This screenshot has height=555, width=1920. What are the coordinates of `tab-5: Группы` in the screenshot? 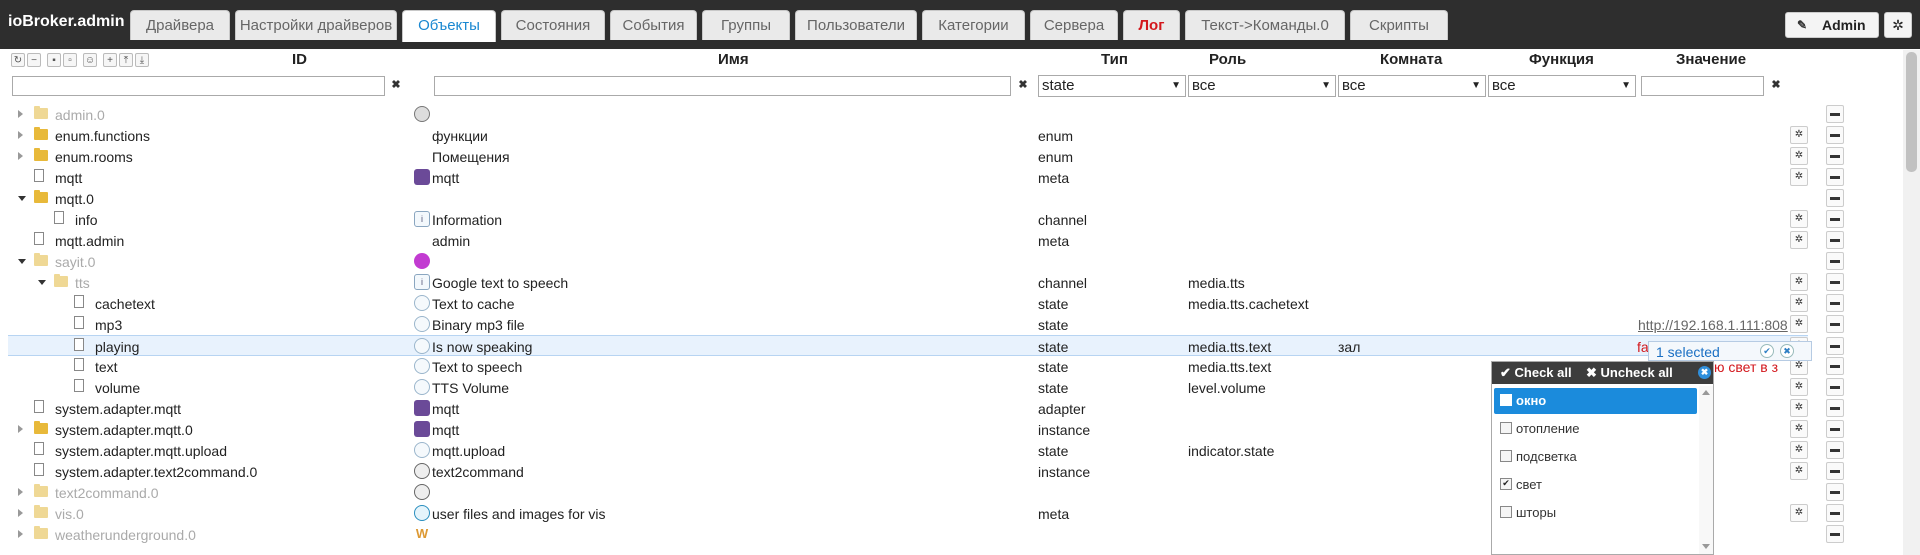 It's located at (746, 25).